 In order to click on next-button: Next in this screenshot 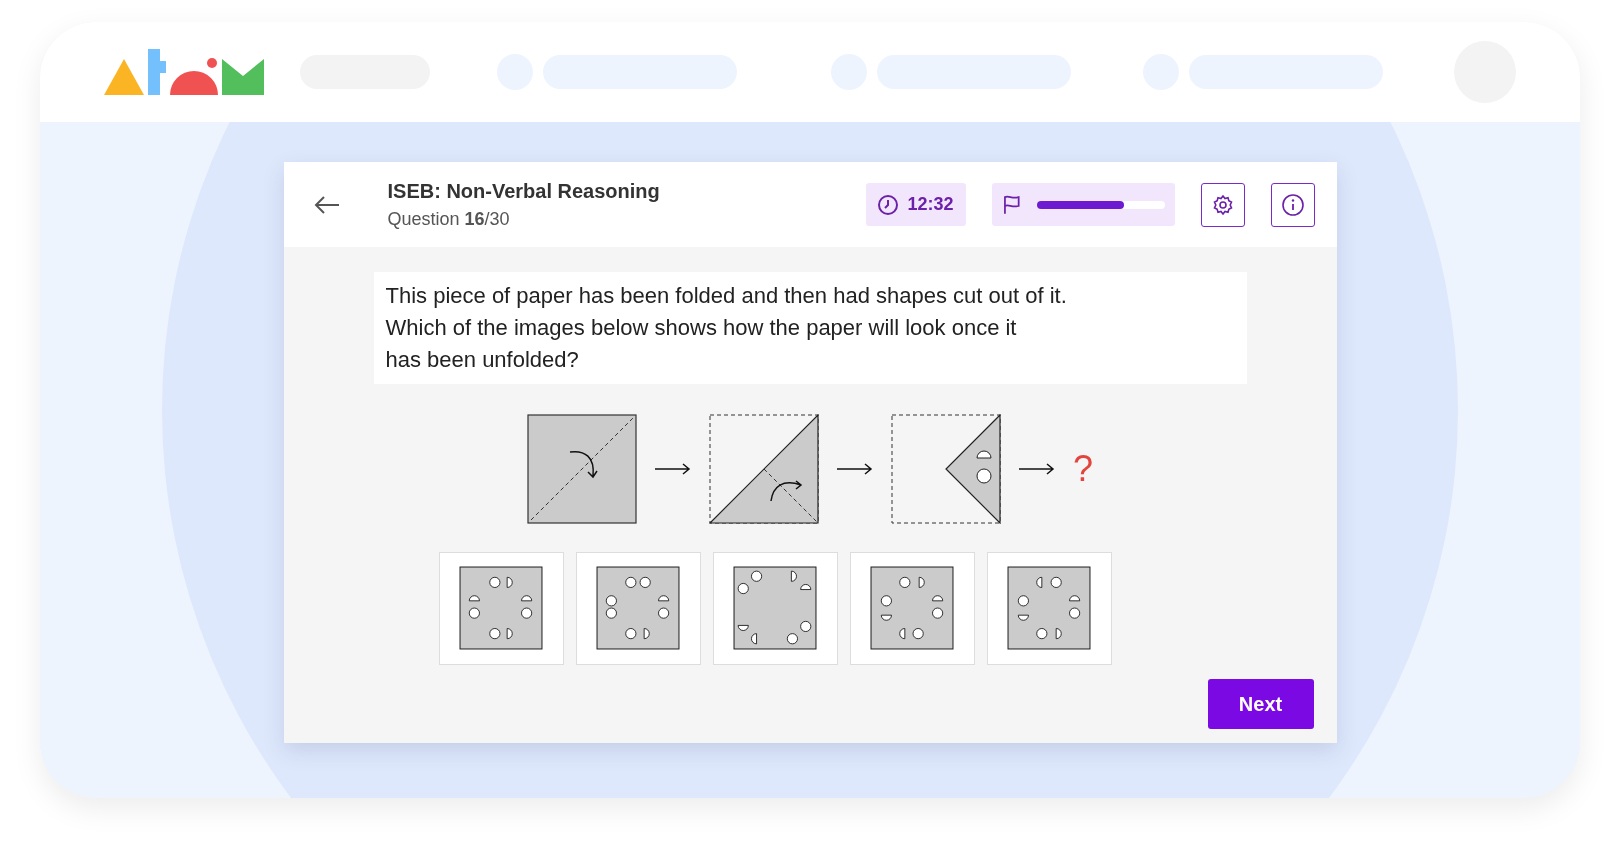, I will do `click(1260, 703)`.